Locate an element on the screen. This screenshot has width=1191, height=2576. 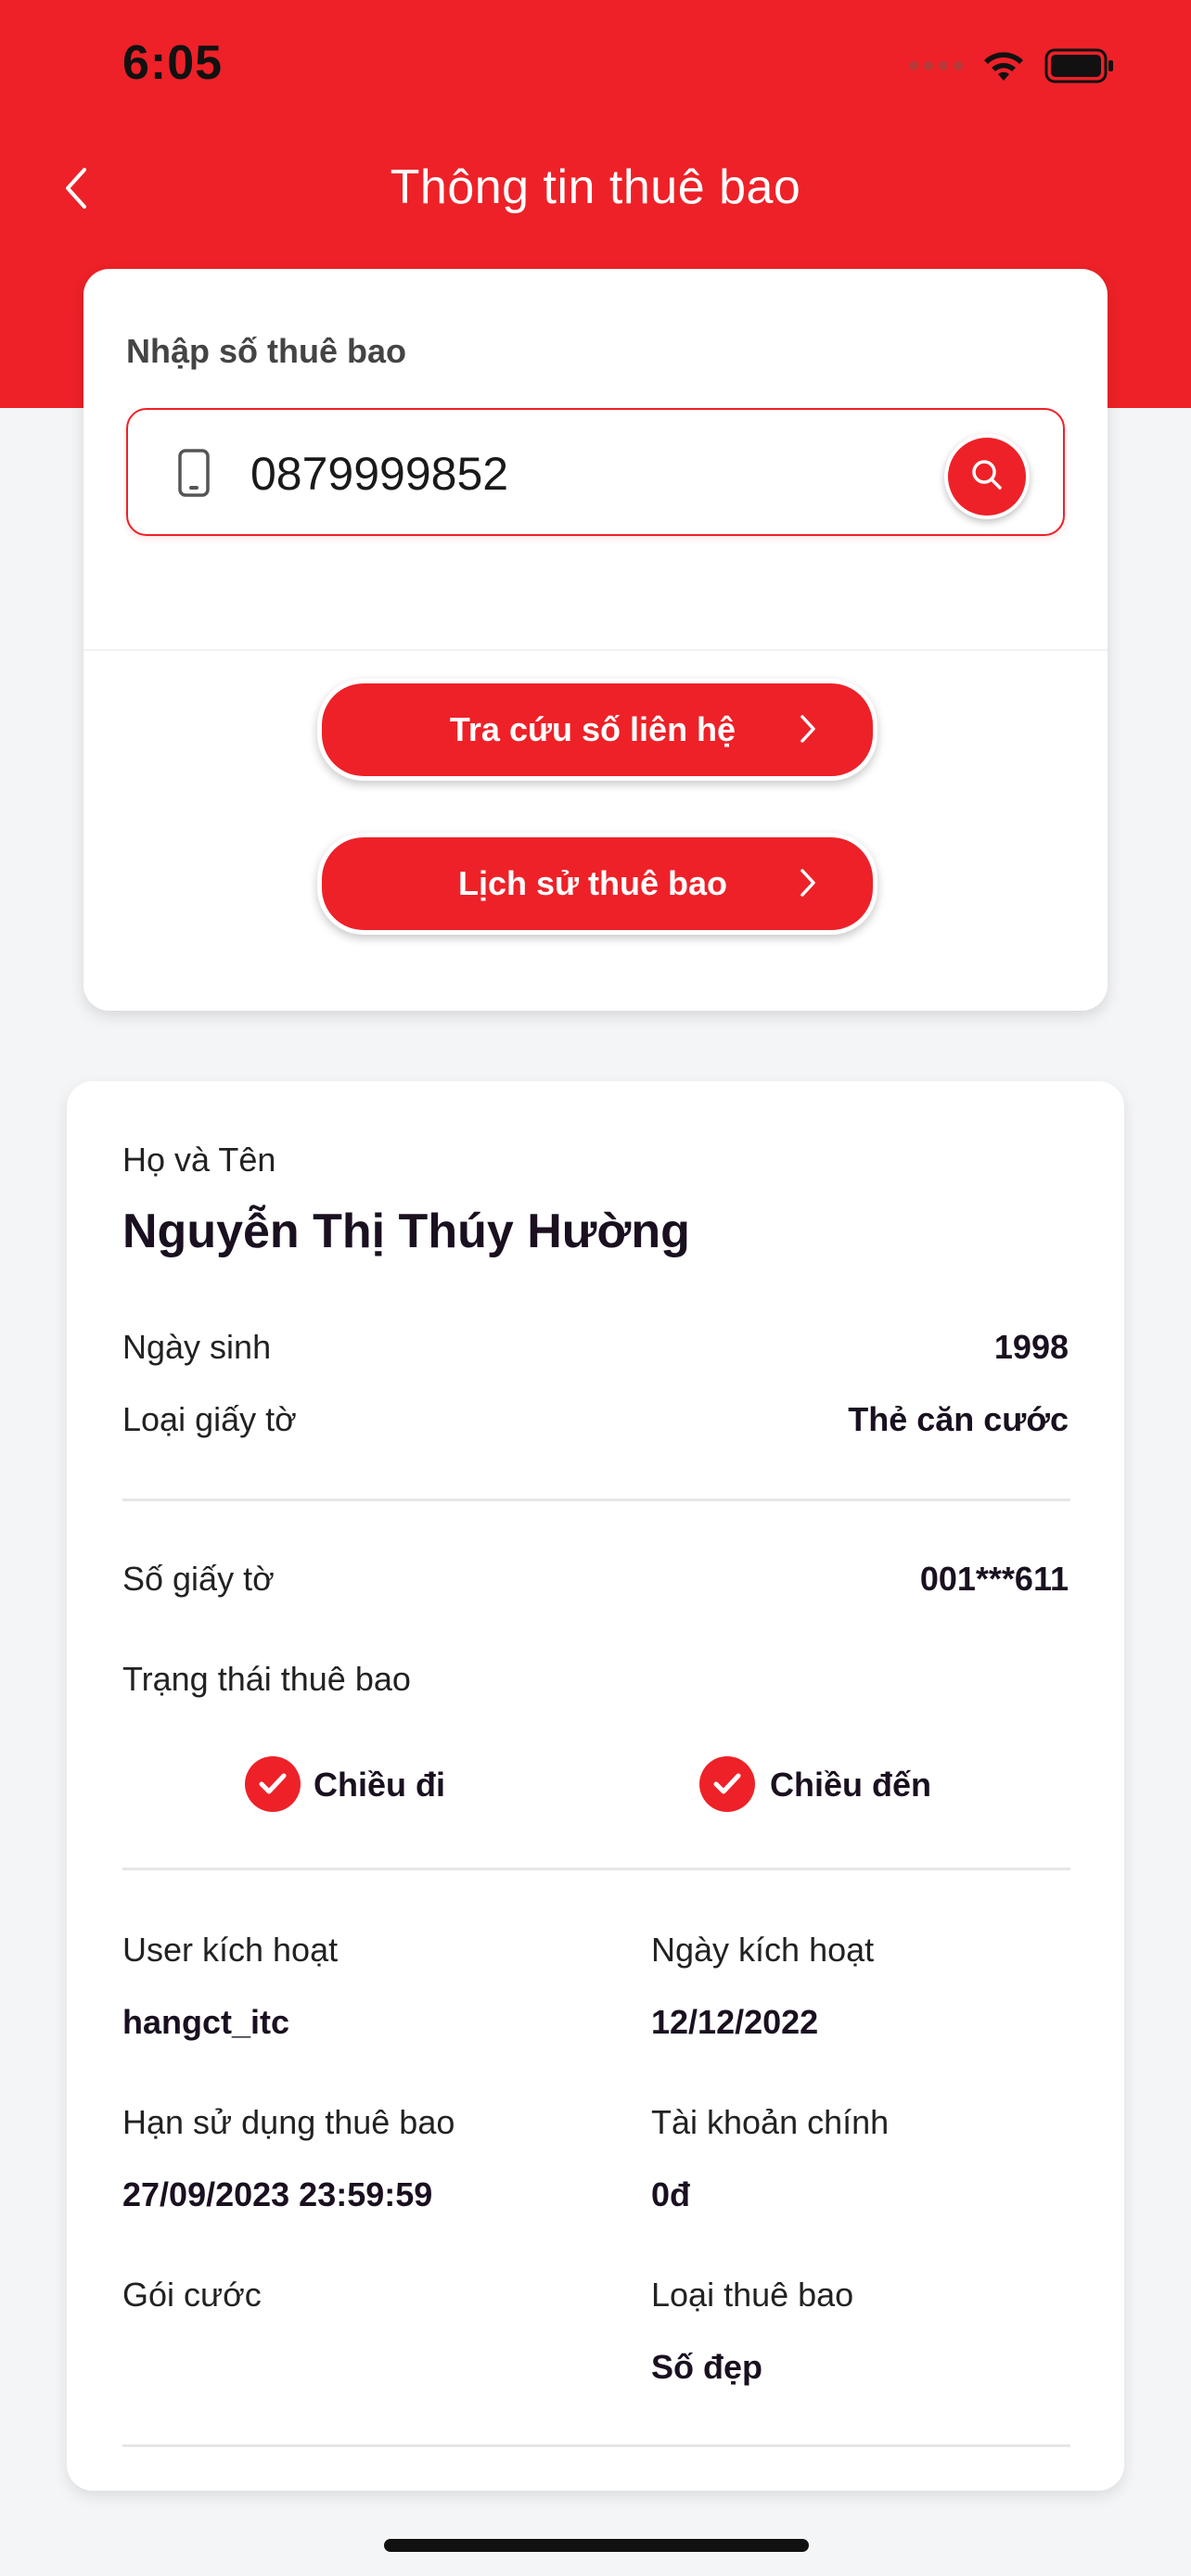
lookup-contact-button: Tra cứu số liên hệ is located at coordinates (597, 730).